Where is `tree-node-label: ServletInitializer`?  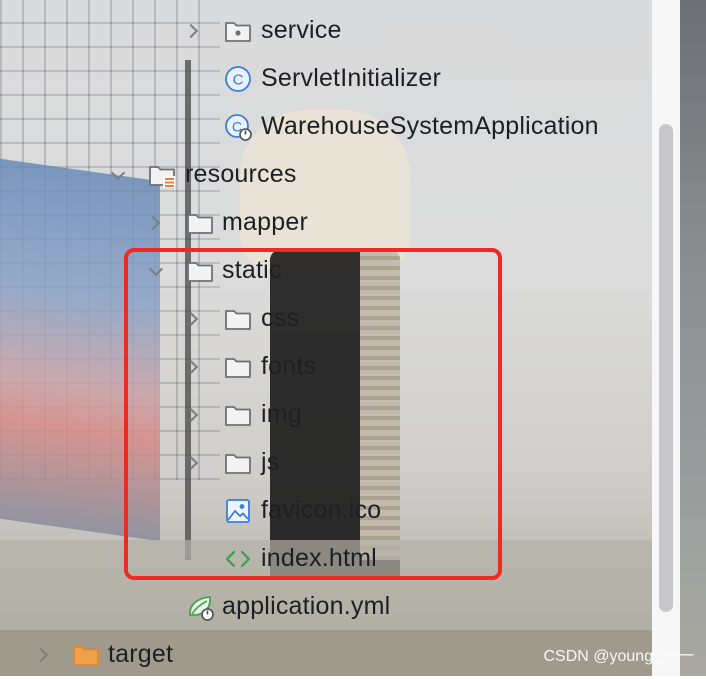
tree-node-label: ServletInitializer is located at coordinates (351, 78).